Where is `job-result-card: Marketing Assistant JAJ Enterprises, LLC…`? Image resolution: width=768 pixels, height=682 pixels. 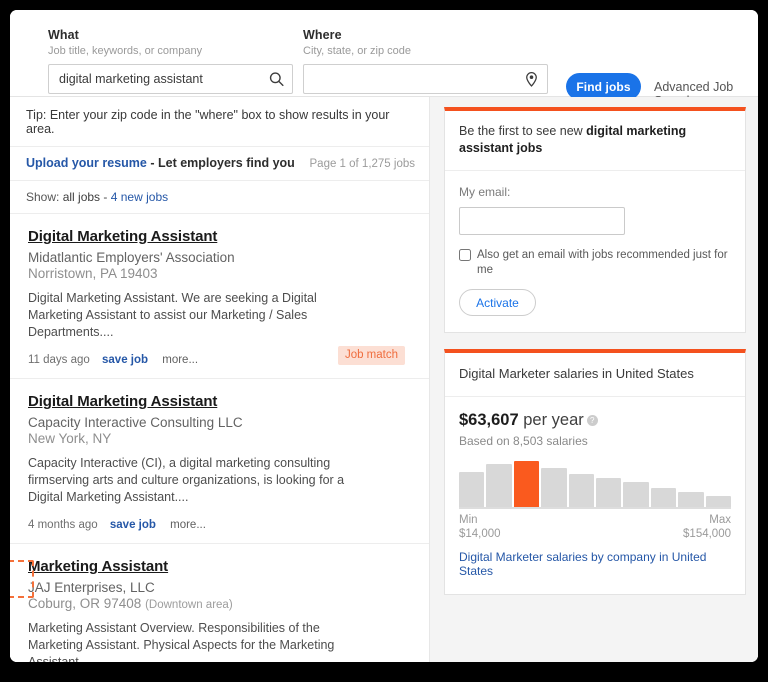 job-result-card: Marketing Assistant JAJ Enterprises, LLC… is located at coordinates (219, 603).